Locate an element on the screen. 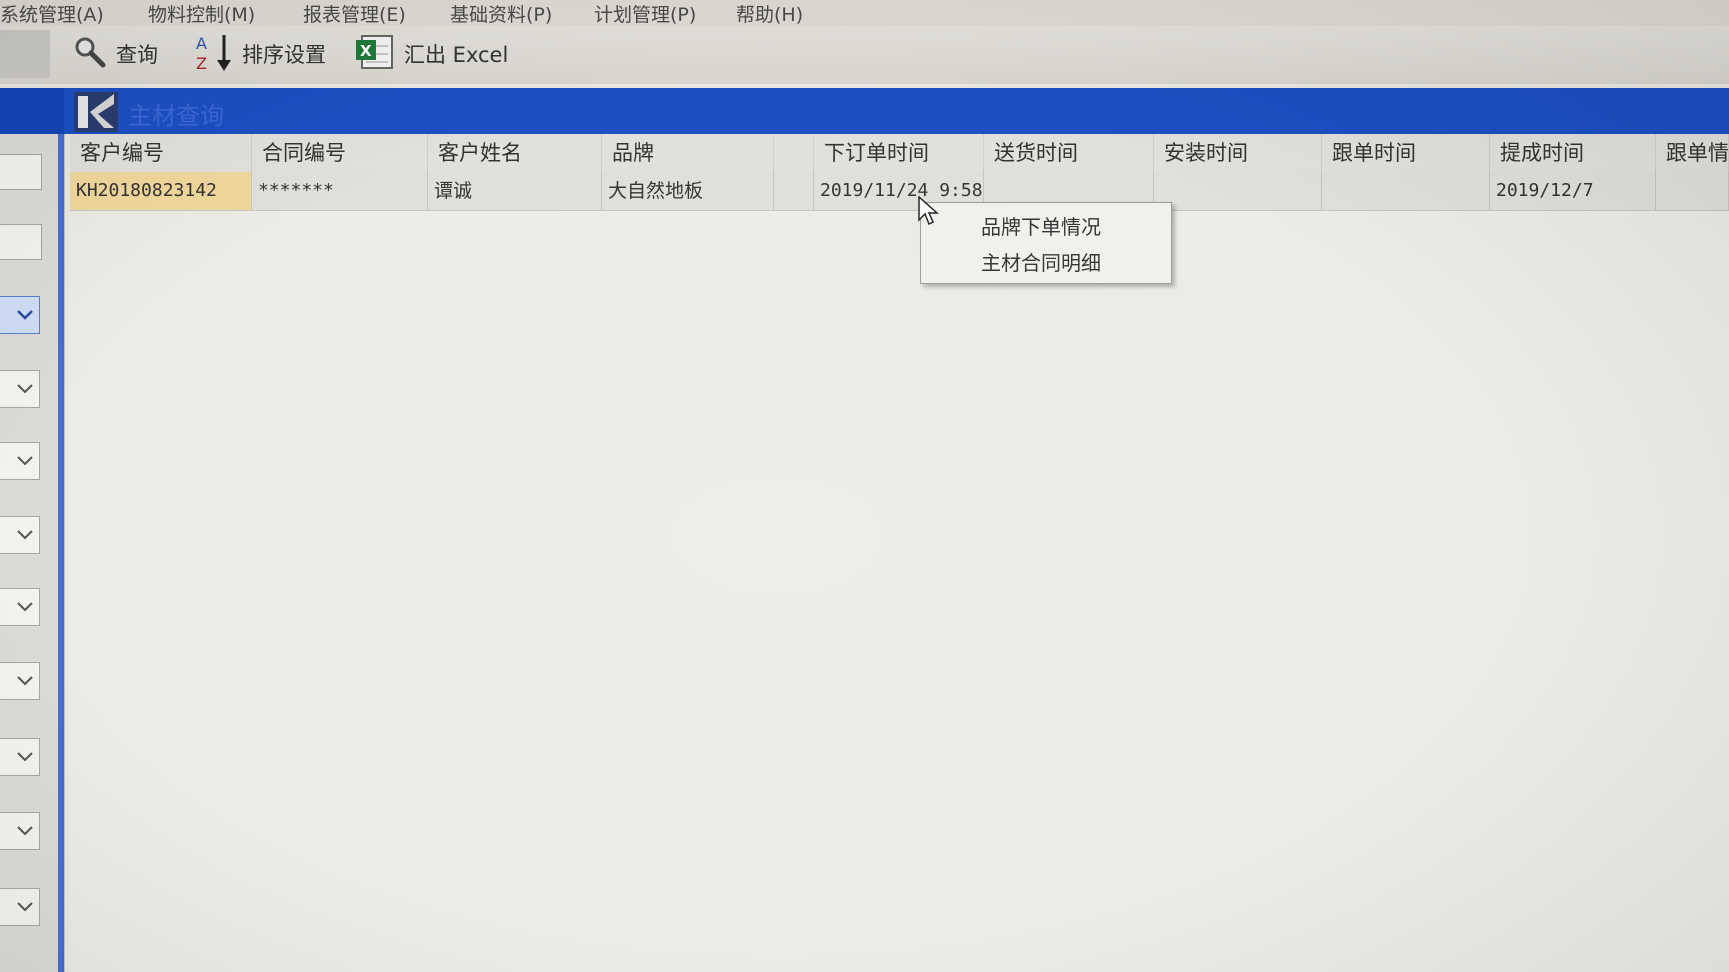 The height and width of the screenshot is (972, 1729). toolbar: 查询 A Z 排序设置 X 汇出 Excel is located at coordinates (864, 55).